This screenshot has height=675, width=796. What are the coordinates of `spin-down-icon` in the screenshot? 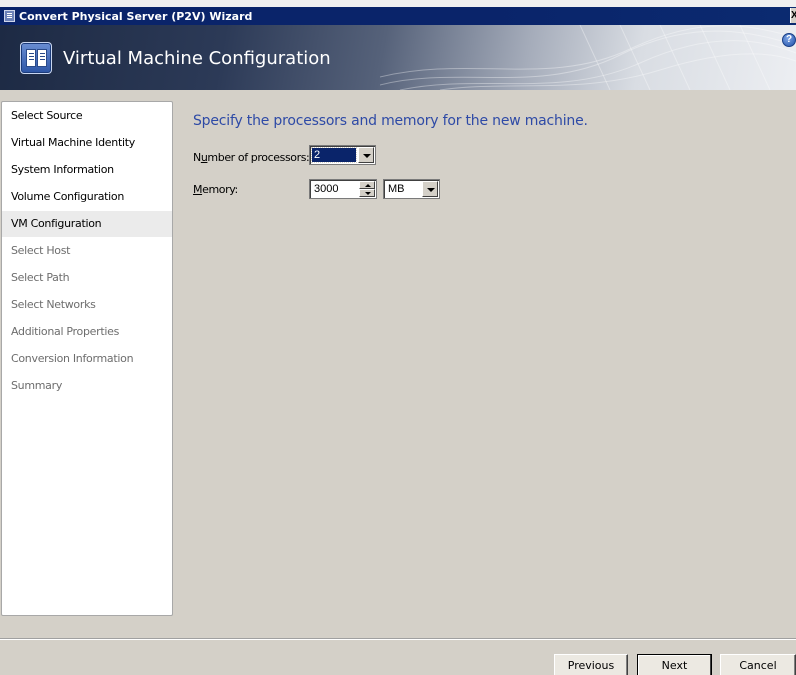 It's located at (367, 193).